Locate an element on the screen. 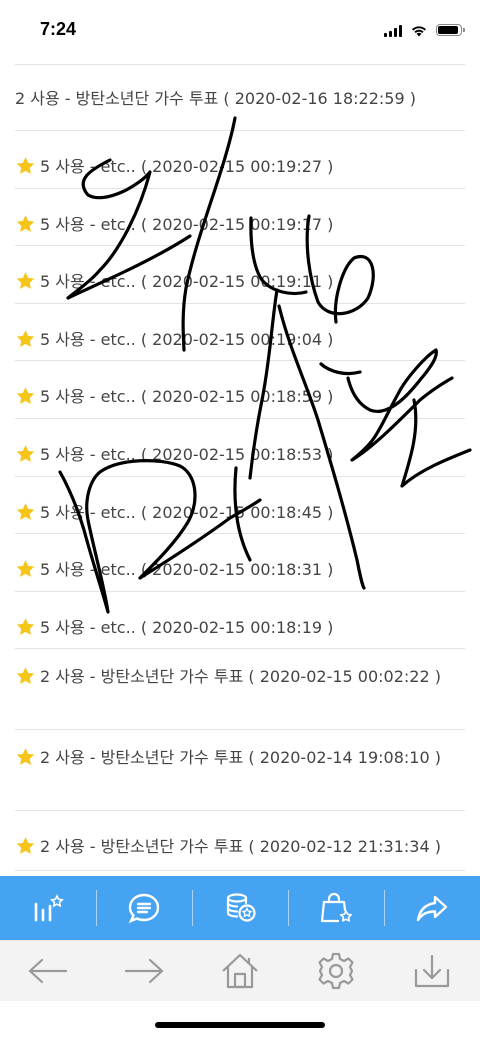  shop-button is located at coordinates (336, 908).